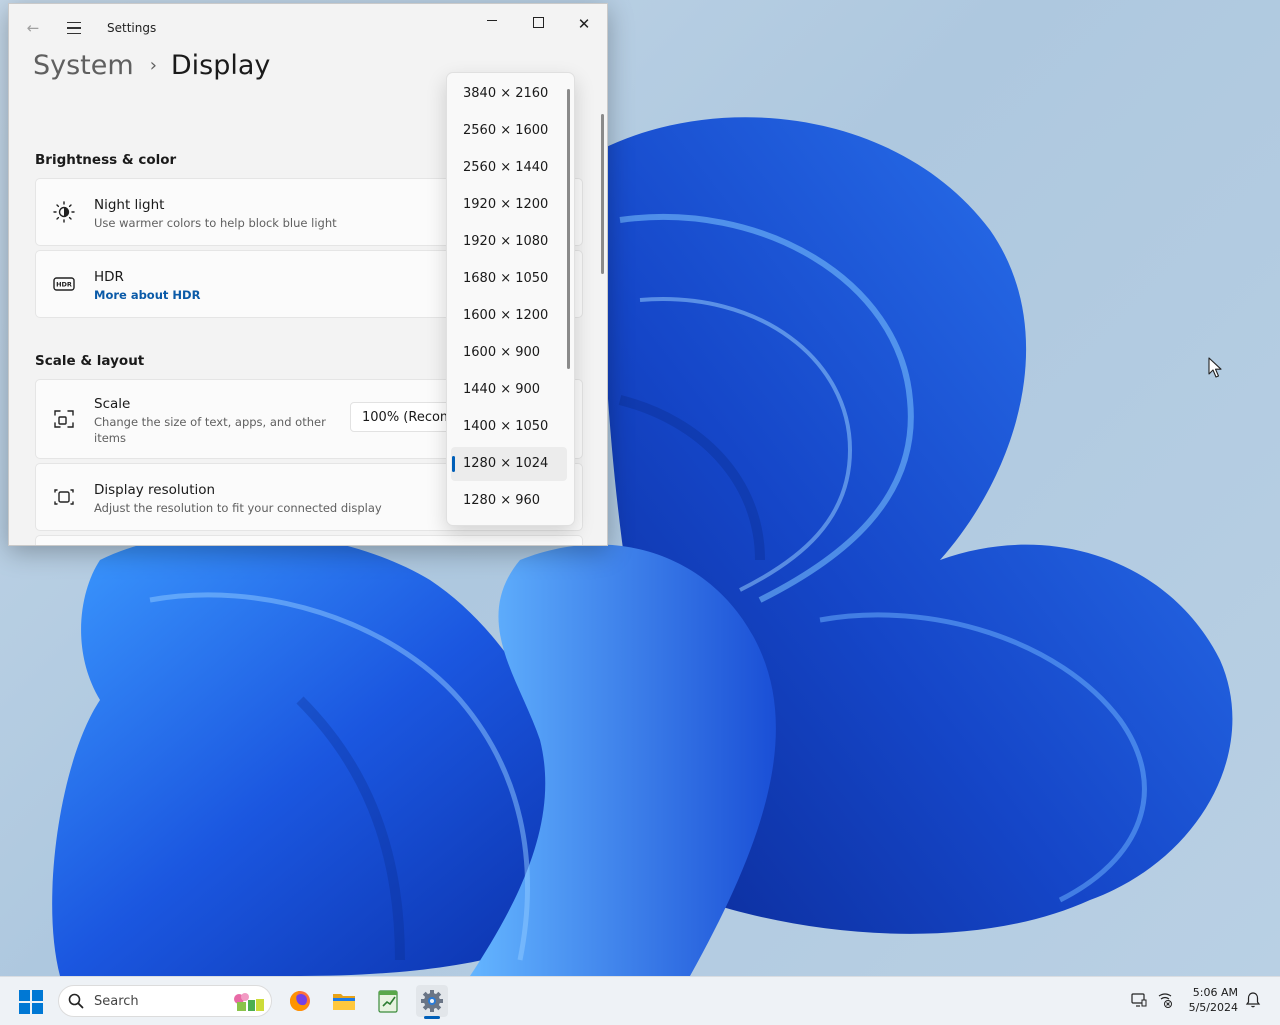 The image size is (1280, 1025). Describe the element at coordinates (308, 26) in the screenshot. I see `title-bar: ← Settings ✕` at that location.